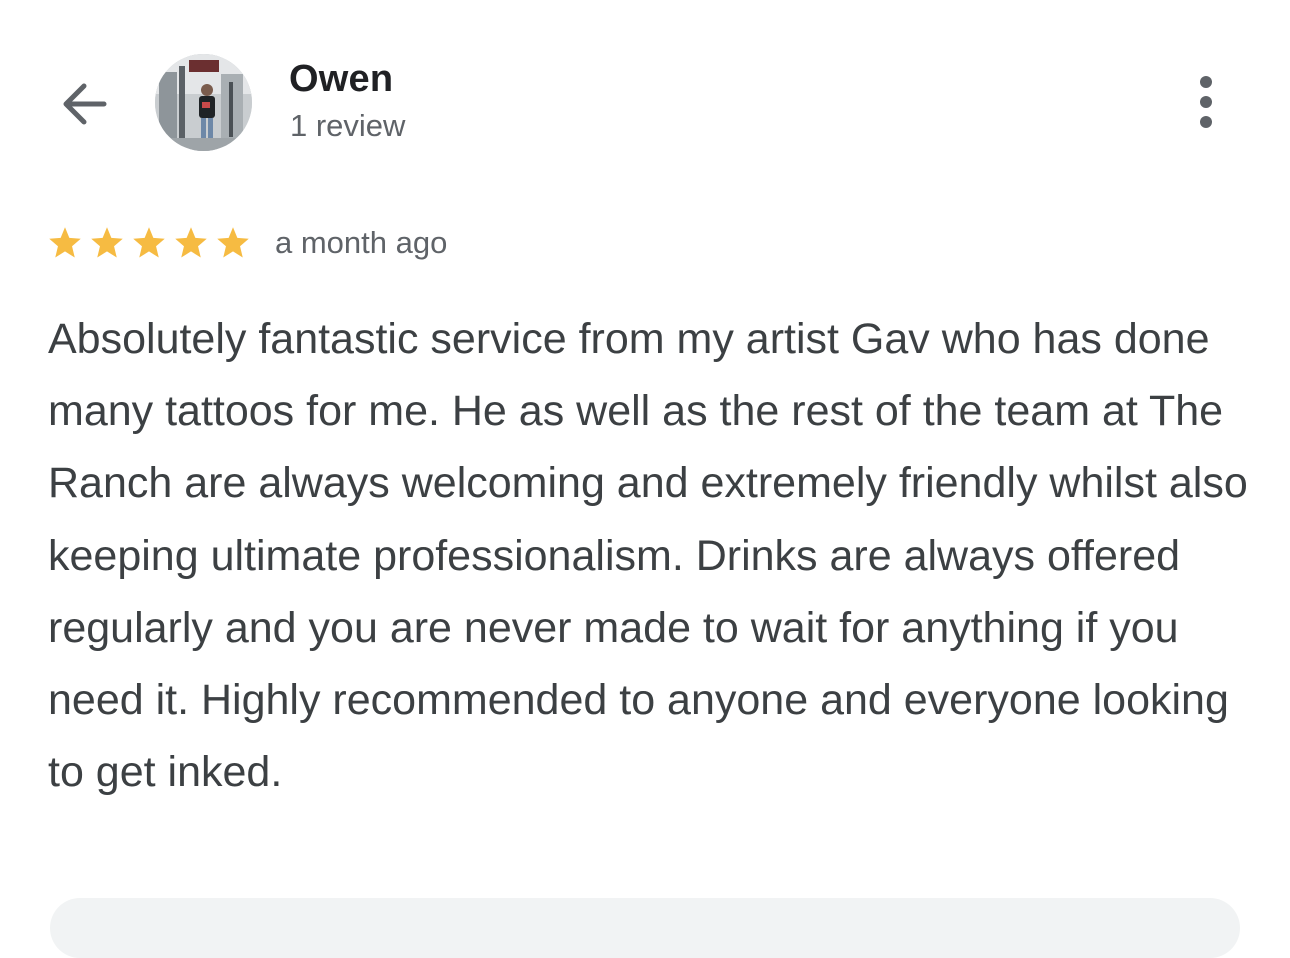 This screenshot has width=1290, height=958. Describe the element at coordinates (645, 928) in the screenshot. I see `next-card-edge` at that location.